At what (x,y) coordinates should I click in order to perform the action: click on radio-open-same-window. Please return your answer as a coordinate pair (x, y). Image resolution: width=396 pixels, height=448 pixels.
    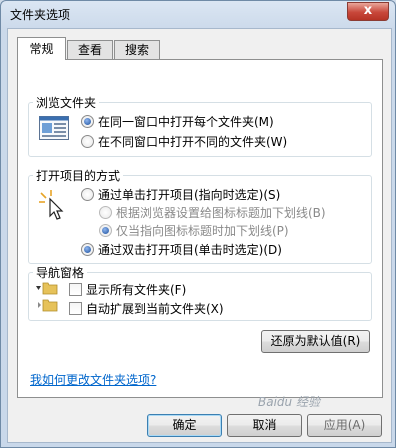
    Looking at the image, I should click on (87, 121).